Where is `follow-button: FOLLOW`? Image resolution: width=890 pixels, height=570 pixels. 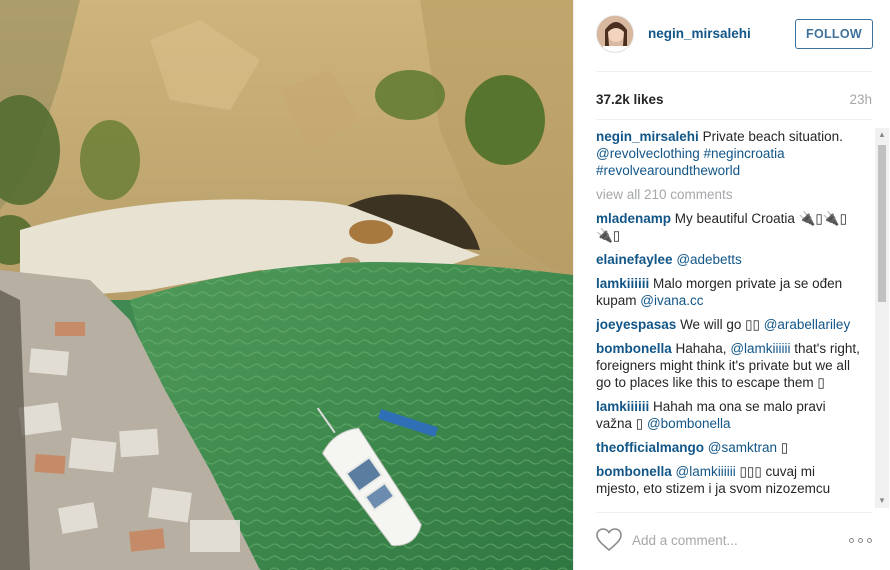 follow-button: FOLLOW is located at coordinates (834, 34).